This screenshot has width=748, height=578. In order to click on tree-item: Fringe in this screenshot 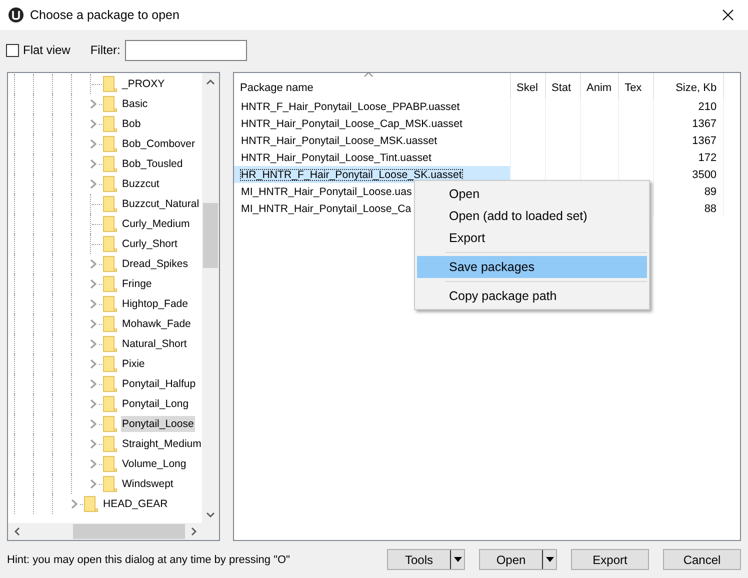, I will do `click(137, 284)`.